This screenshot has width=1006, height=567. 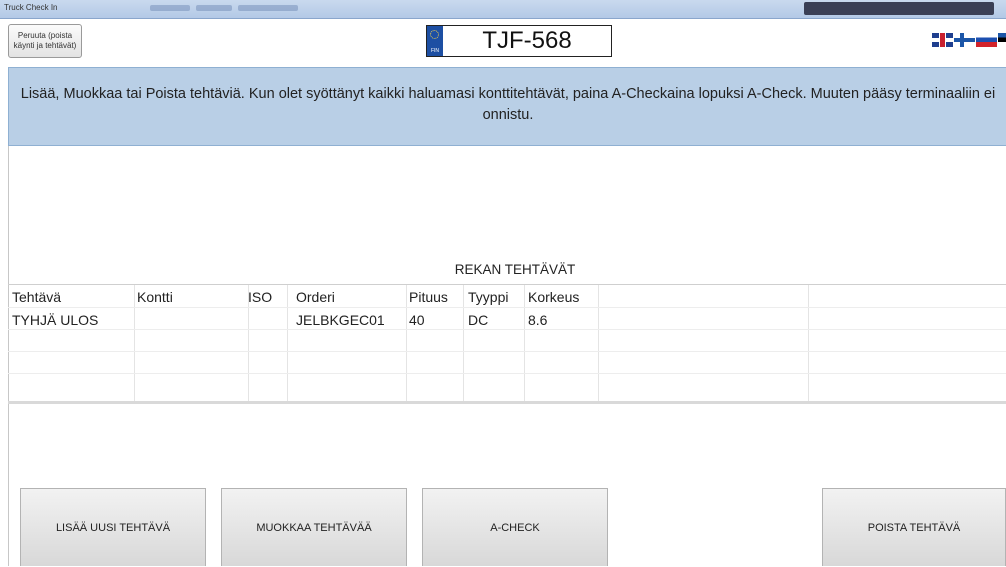 I want to click on plate-number: TJF-568, so click(x=527, y=40).